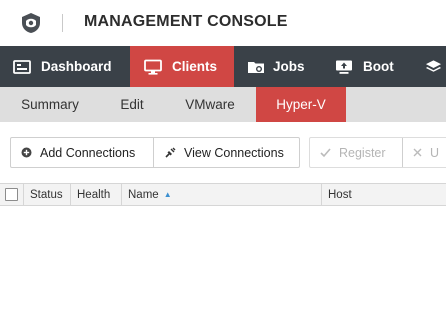 The height and width of the screenshot is (325, 446). Describe the element at coordinates (186, 21) in the screenshot. I see `app-title: MANAGEMENT CONSOLE` at that location.